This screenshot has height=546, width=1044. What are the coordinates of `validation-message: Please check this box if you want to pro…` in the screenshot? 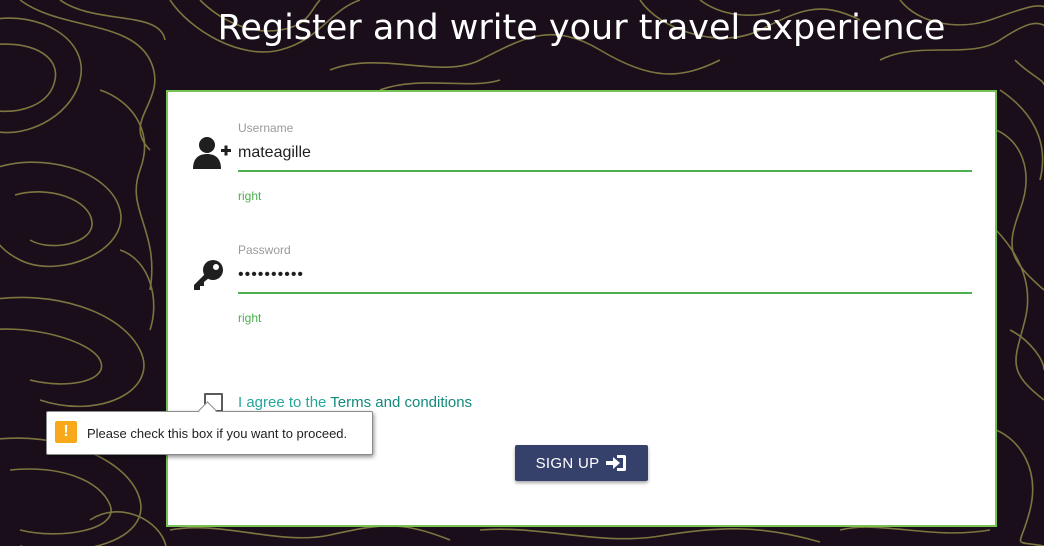 It's located at (217, 433).